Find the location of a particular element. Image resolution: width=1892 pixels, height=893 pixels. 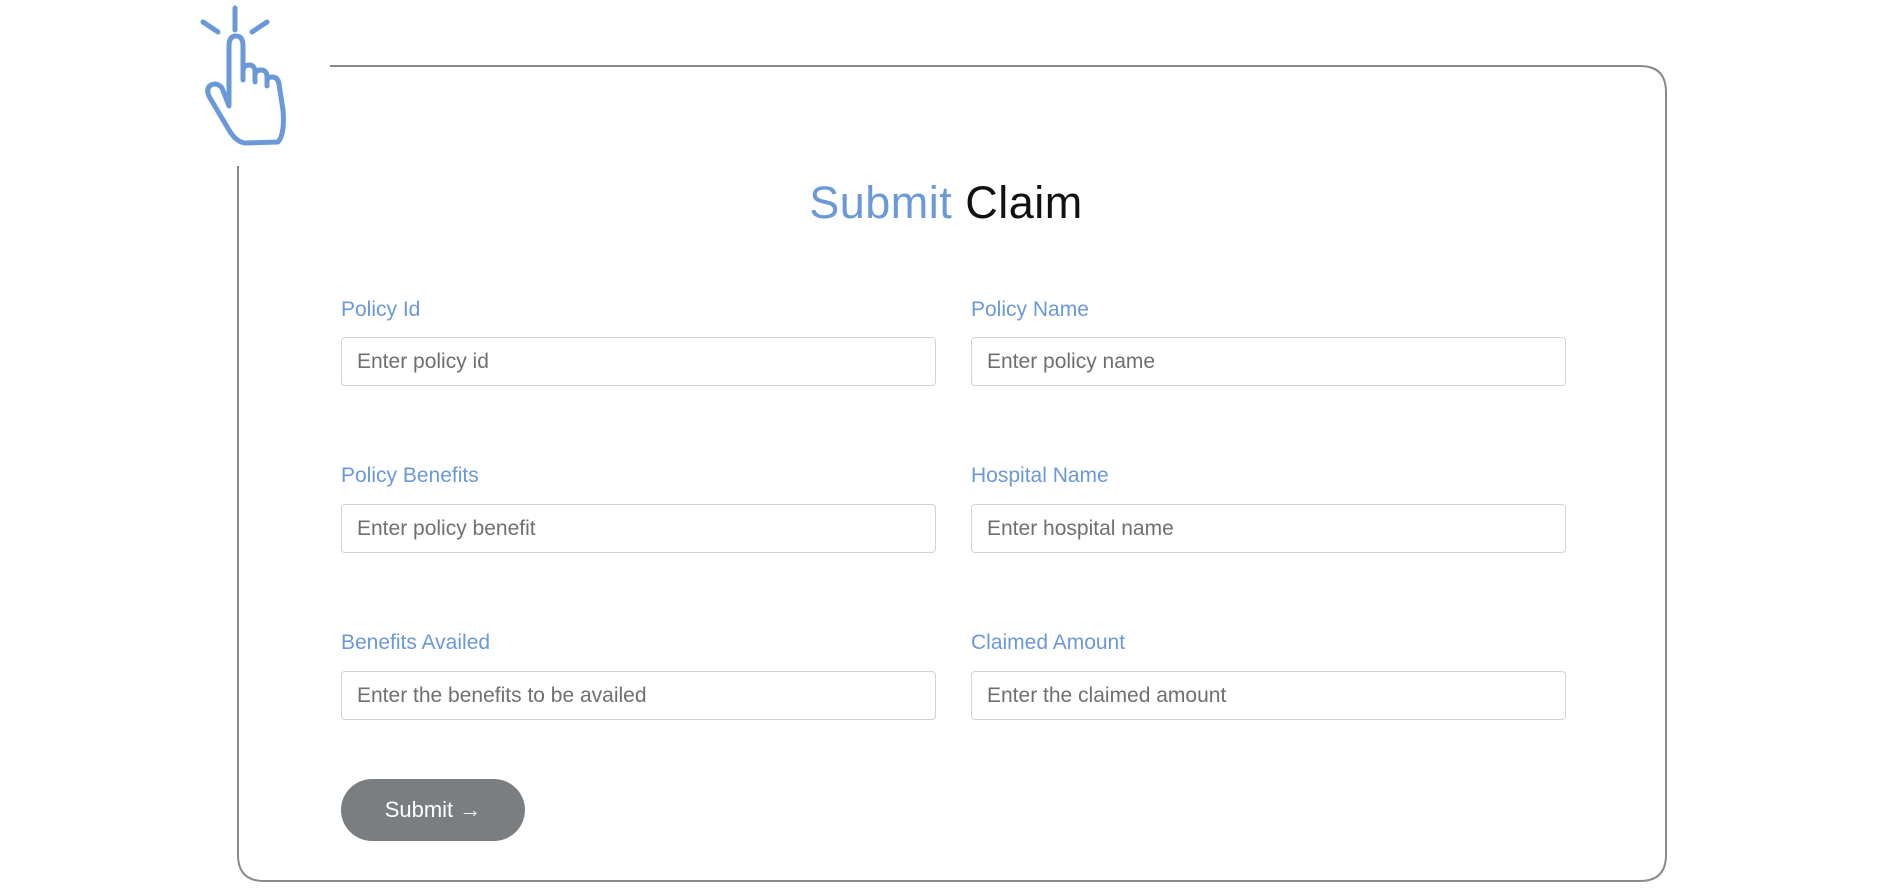

title-accent: Submit is located at coordinates (881, 202).